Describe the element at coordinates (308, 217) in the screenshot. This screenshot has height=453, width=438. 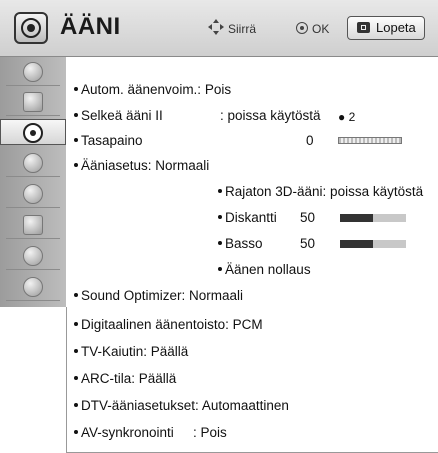
I see `treble-value: 50` at that location.